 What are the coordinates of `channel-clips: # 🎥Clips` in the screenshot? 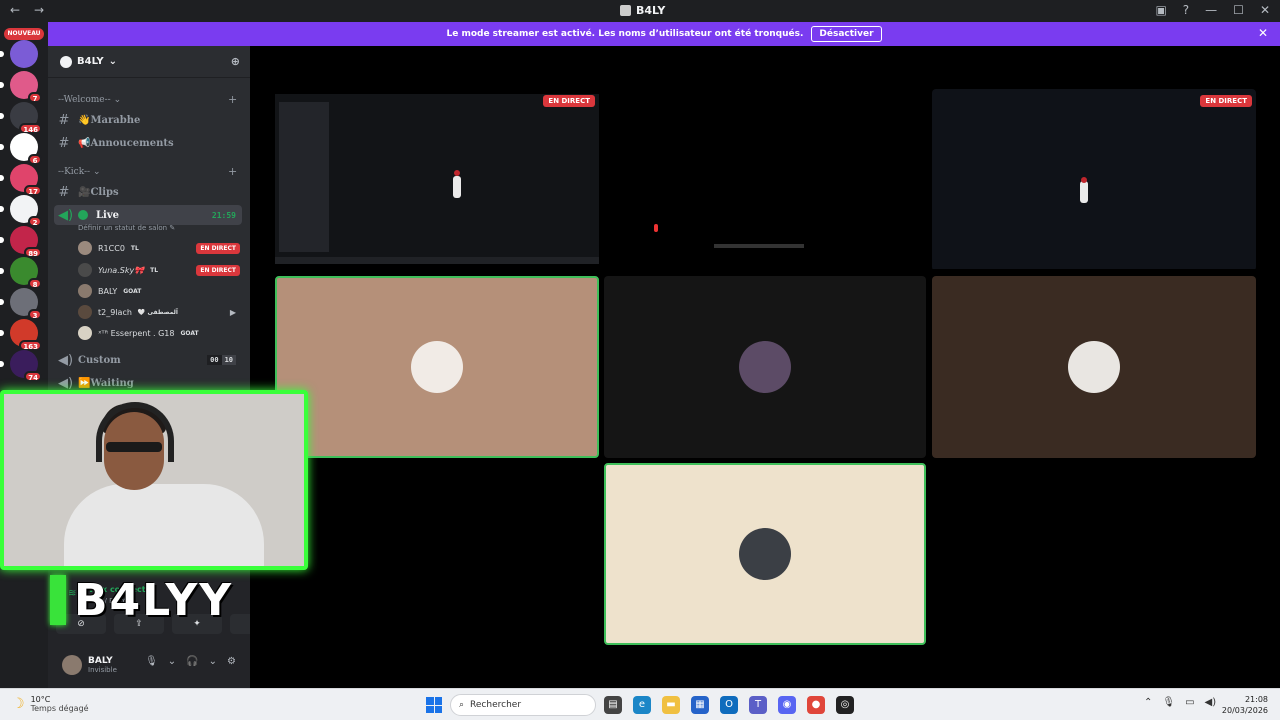 It's located at (150, 192).